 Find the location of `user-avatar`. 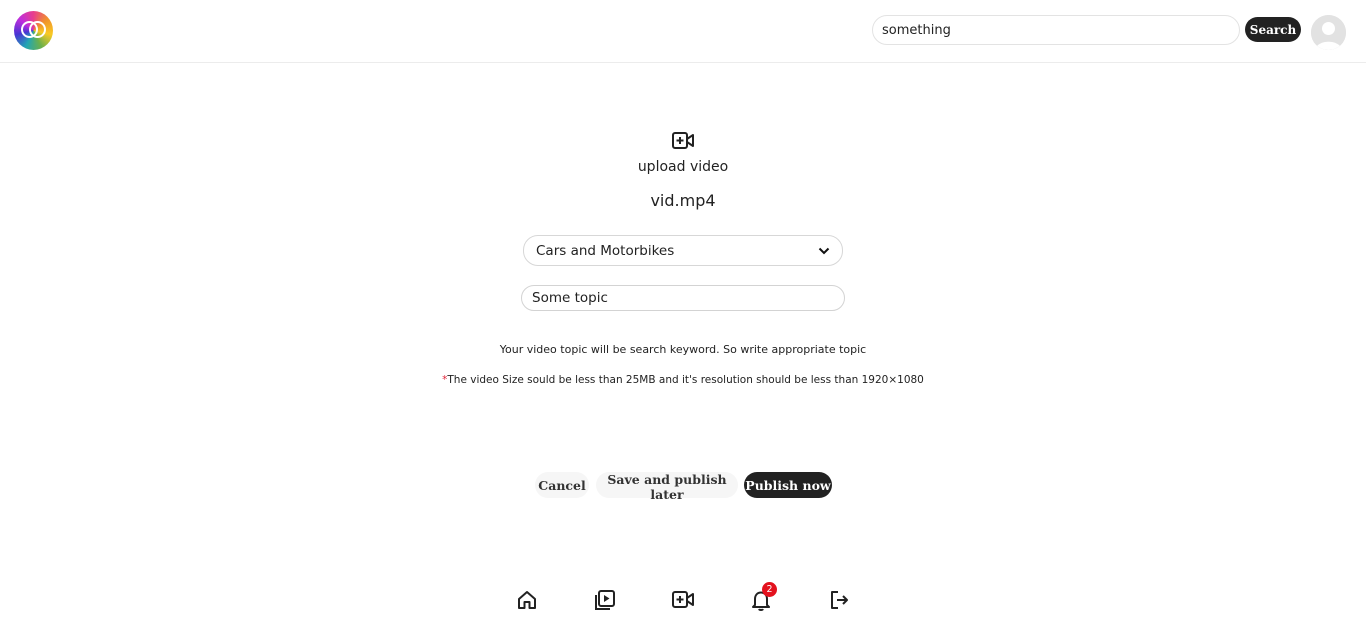

user-avatar is located at coordinates (1328, 32).